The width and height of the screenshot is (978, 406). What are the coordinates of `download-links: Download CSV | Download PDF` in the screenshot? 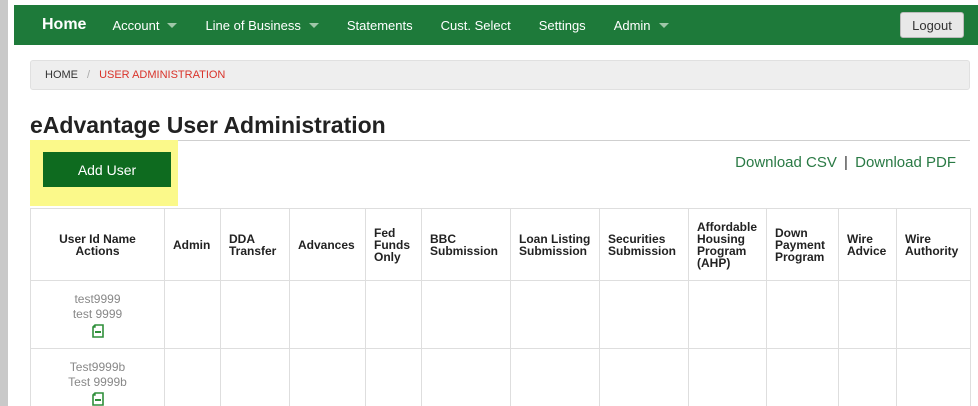 It's located at (845, 162).